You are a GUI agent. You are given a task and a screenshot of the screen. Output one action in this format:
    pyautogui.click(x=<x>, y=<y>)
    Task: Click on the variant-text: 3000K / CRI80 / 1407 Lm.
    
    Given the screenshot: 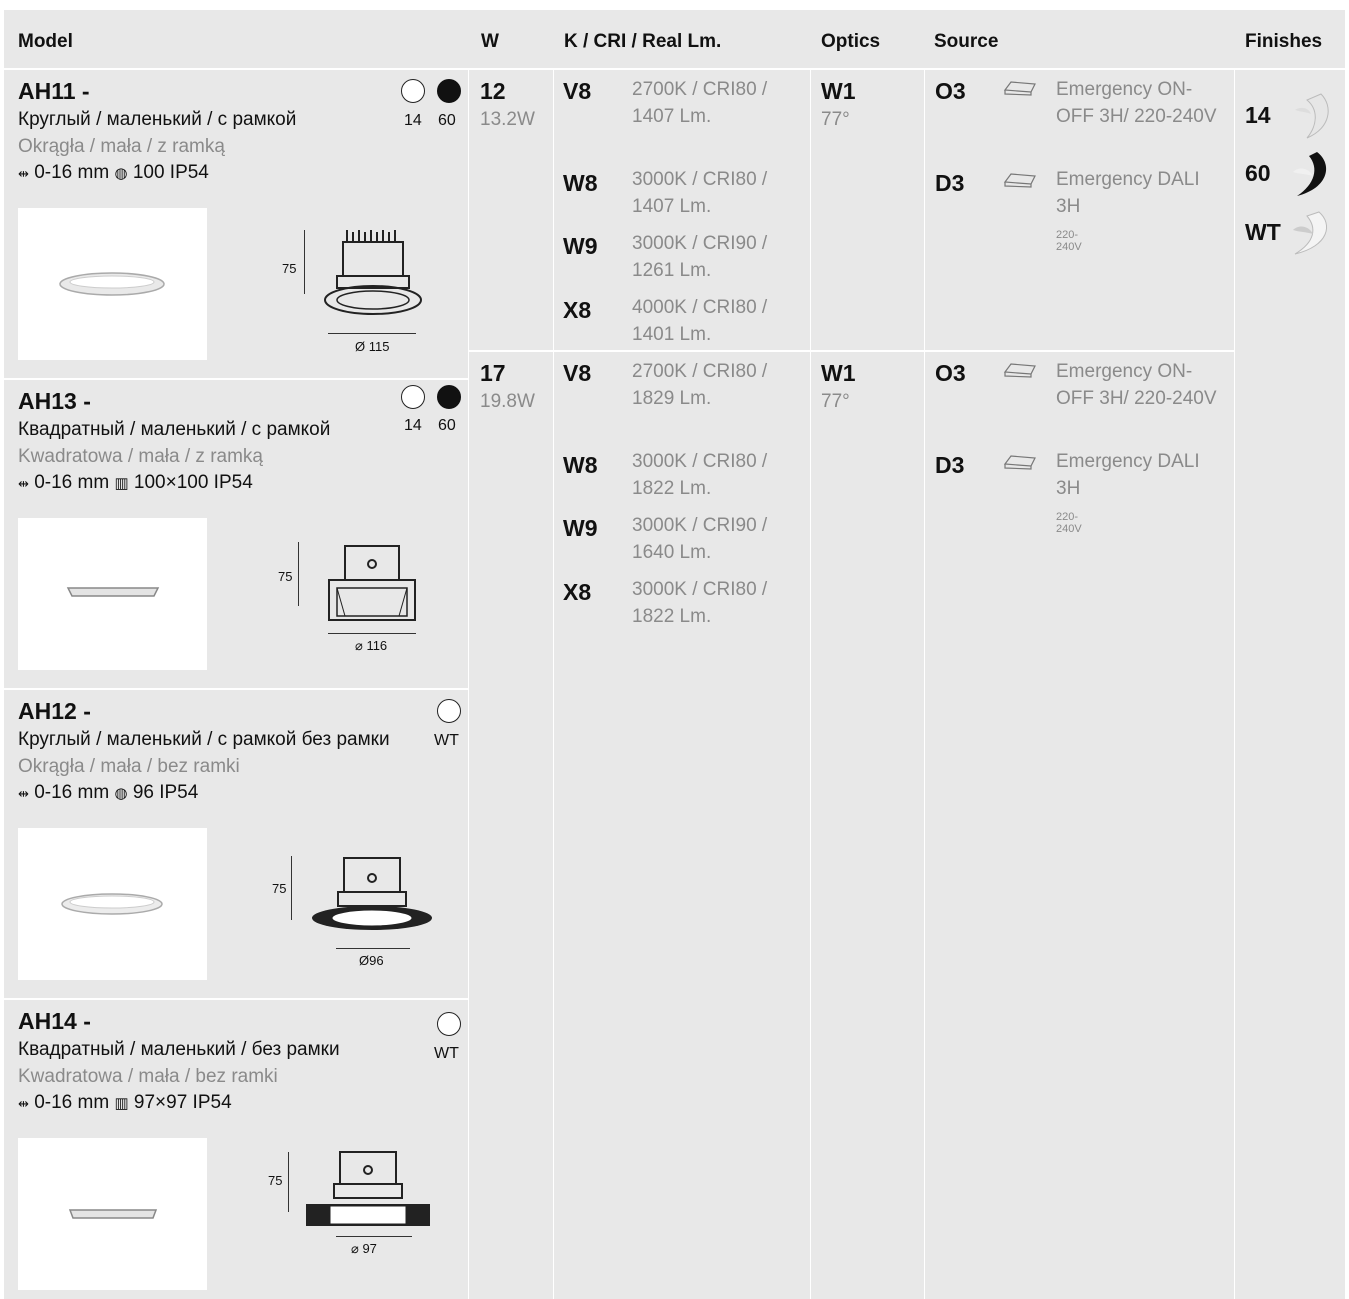 What is the action you would take?
    pyautogui.click(x=700, y=193)
    